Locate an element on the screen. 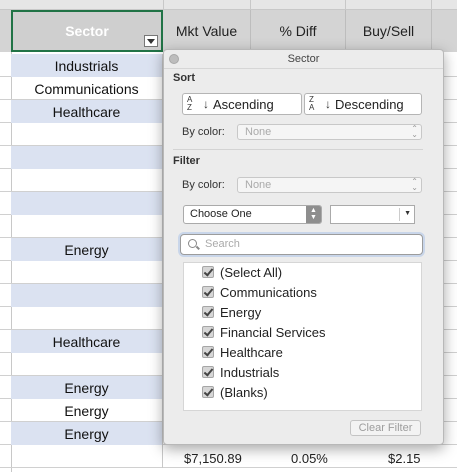  filter-item-label: Healthcare is located at coordinates (251, 352).